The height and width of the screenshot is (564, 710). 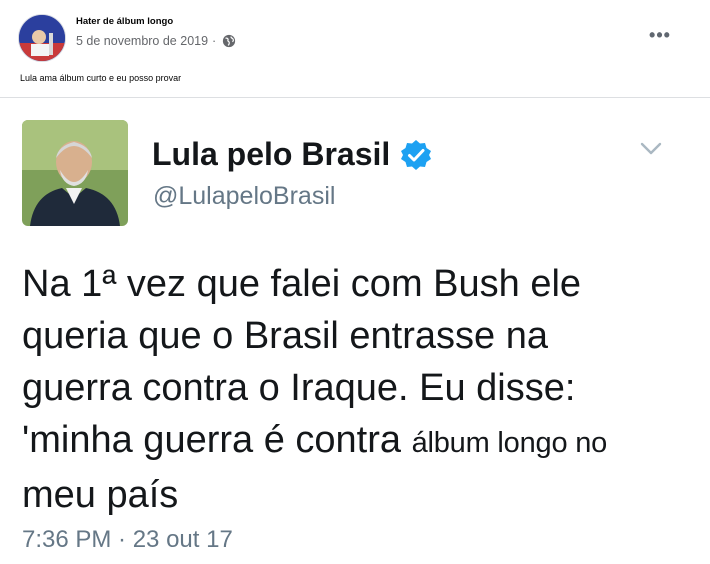 I want to click on verified-badge-icon, so click(x=416, y=154).